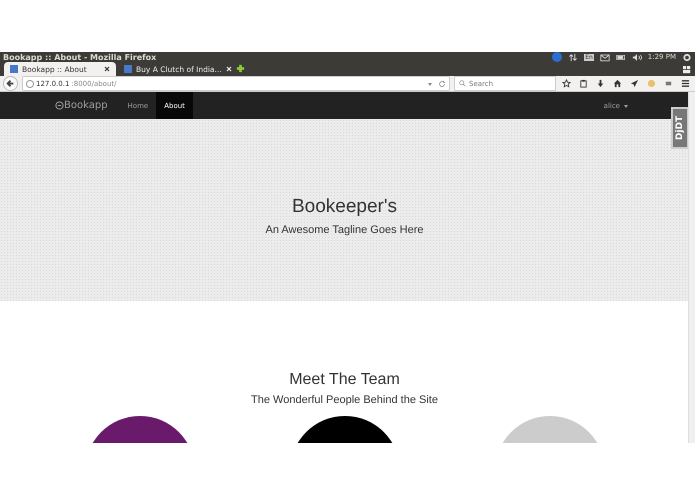 The image size is (695, 494). Describe the element at coordinates (573, 57) in the screenshot. I see `network-icon` at that location.